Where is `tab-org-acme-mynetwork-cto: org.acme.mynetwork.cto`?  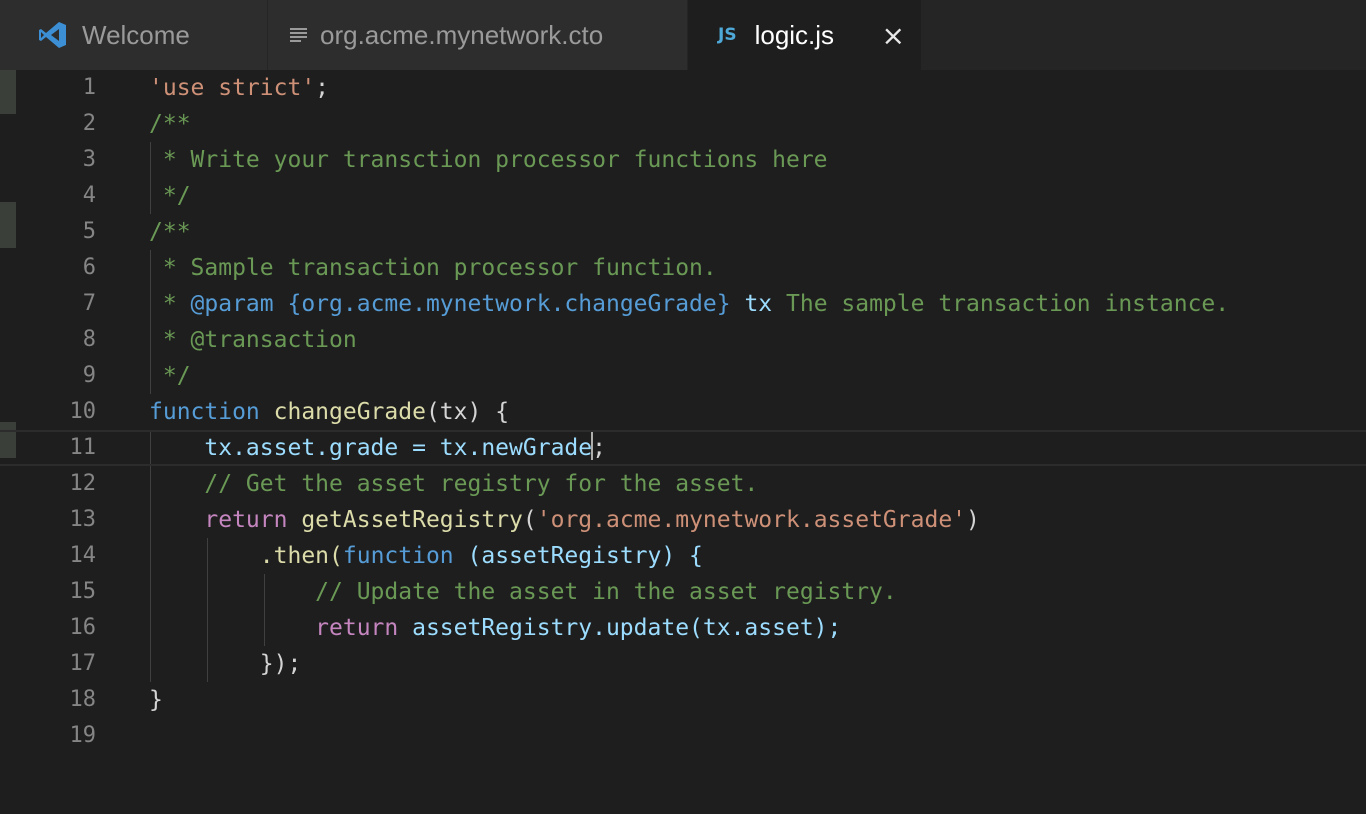
tab-org-acme-mynetwork-cto: org.acme.mynetwork.cto is located at coordinates (478, 35).